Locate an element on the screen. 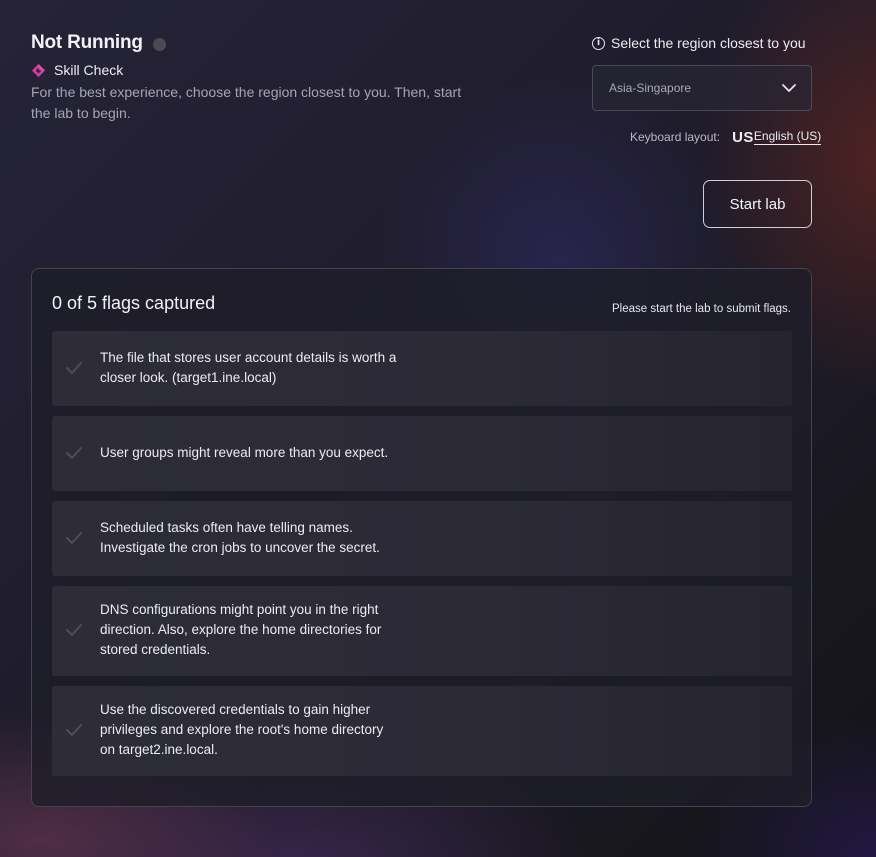 This screenshot has width=876, height=857. region-select: Asia-Singapore is located at coordinates (702, 88).